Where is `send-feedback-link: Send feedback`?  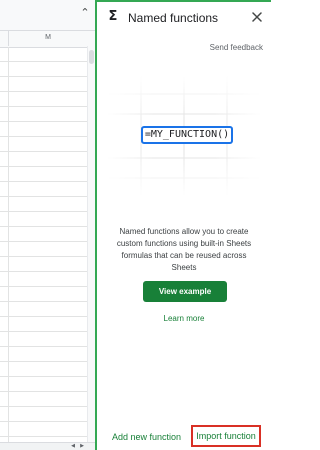
send-feedback-link: Send feedback is located at coordinates (236, 47).